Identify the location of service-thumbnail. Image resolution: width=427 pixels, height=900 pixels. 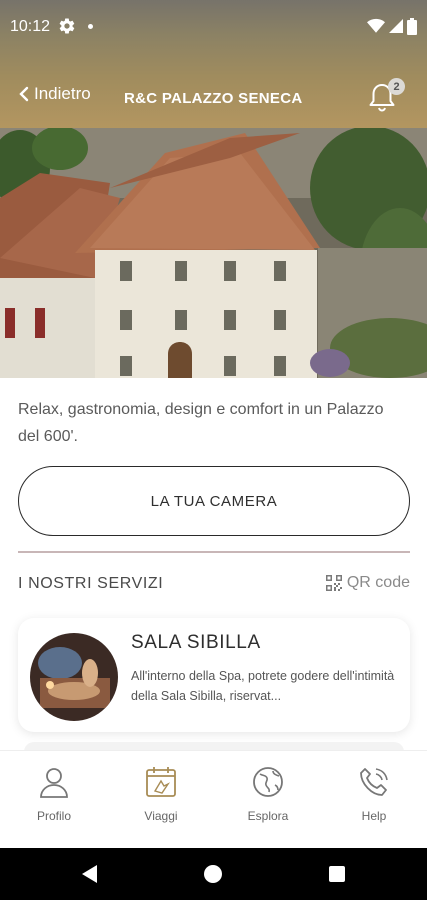
(74, 677).